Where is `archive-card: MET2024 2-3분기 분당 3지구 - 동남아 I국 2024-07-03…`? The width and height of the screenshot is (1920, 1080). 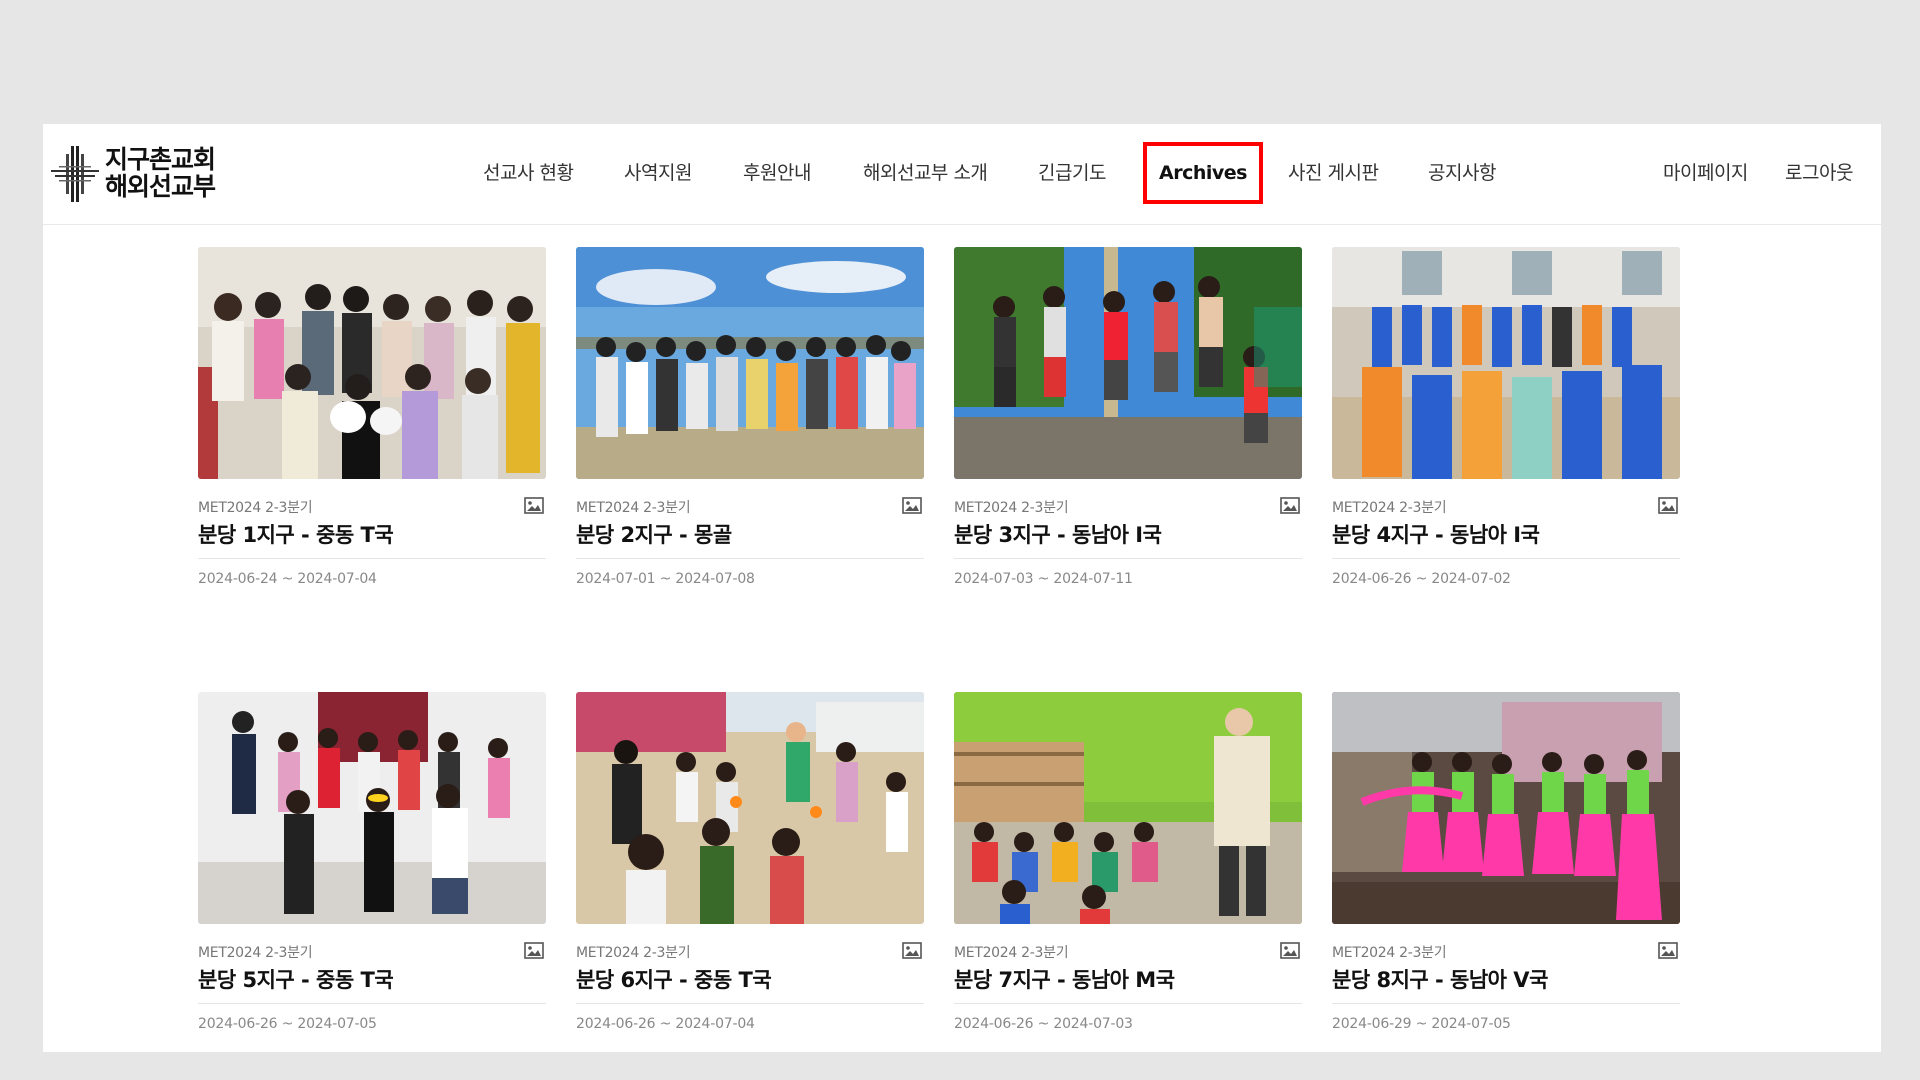 archive-card: MET2024 2-3분기 분당 3지구 - 동남아 I국 2024-07-03… is located at coordinates (1128, 417).